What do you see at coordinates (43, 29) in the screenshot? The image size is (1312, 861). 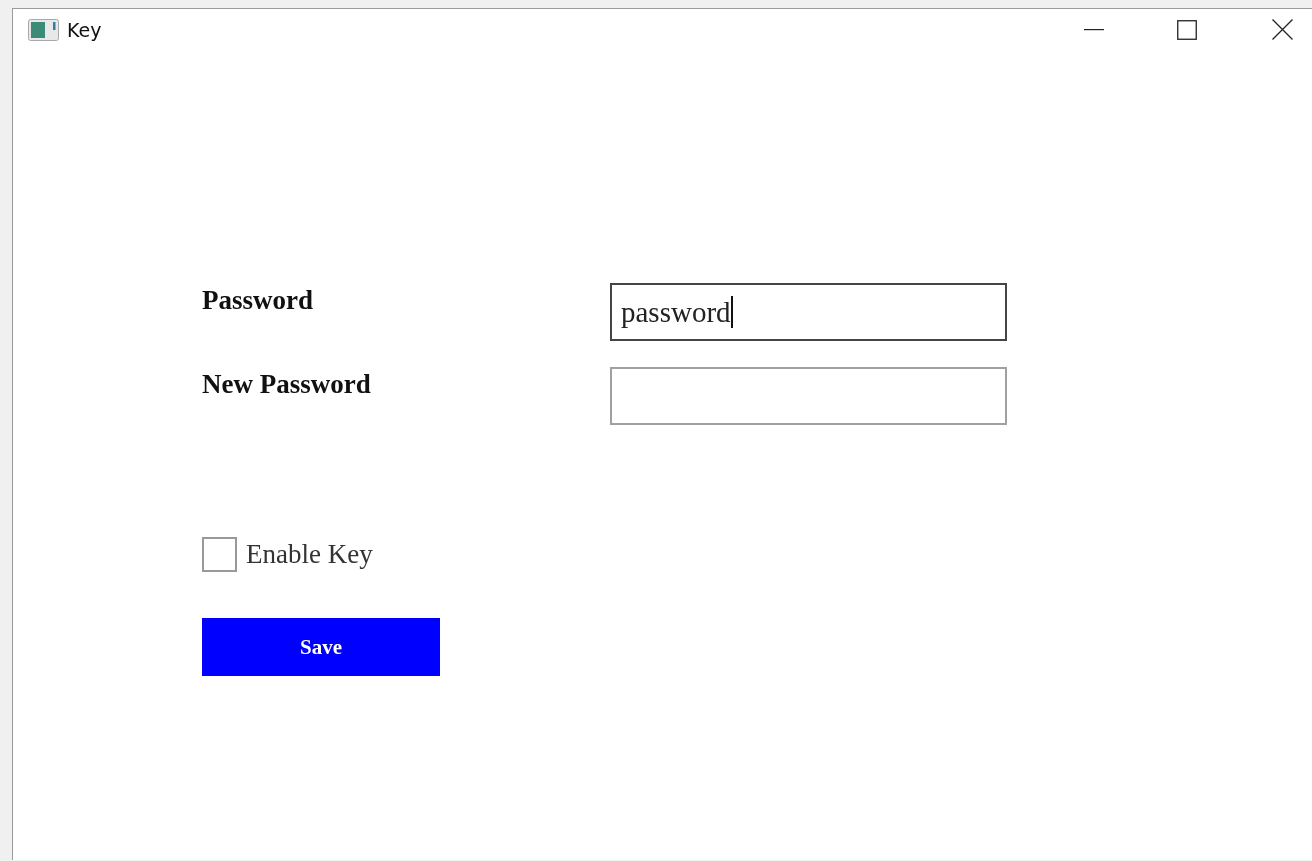 I see `app-icon` at bounding box center [43, 29].